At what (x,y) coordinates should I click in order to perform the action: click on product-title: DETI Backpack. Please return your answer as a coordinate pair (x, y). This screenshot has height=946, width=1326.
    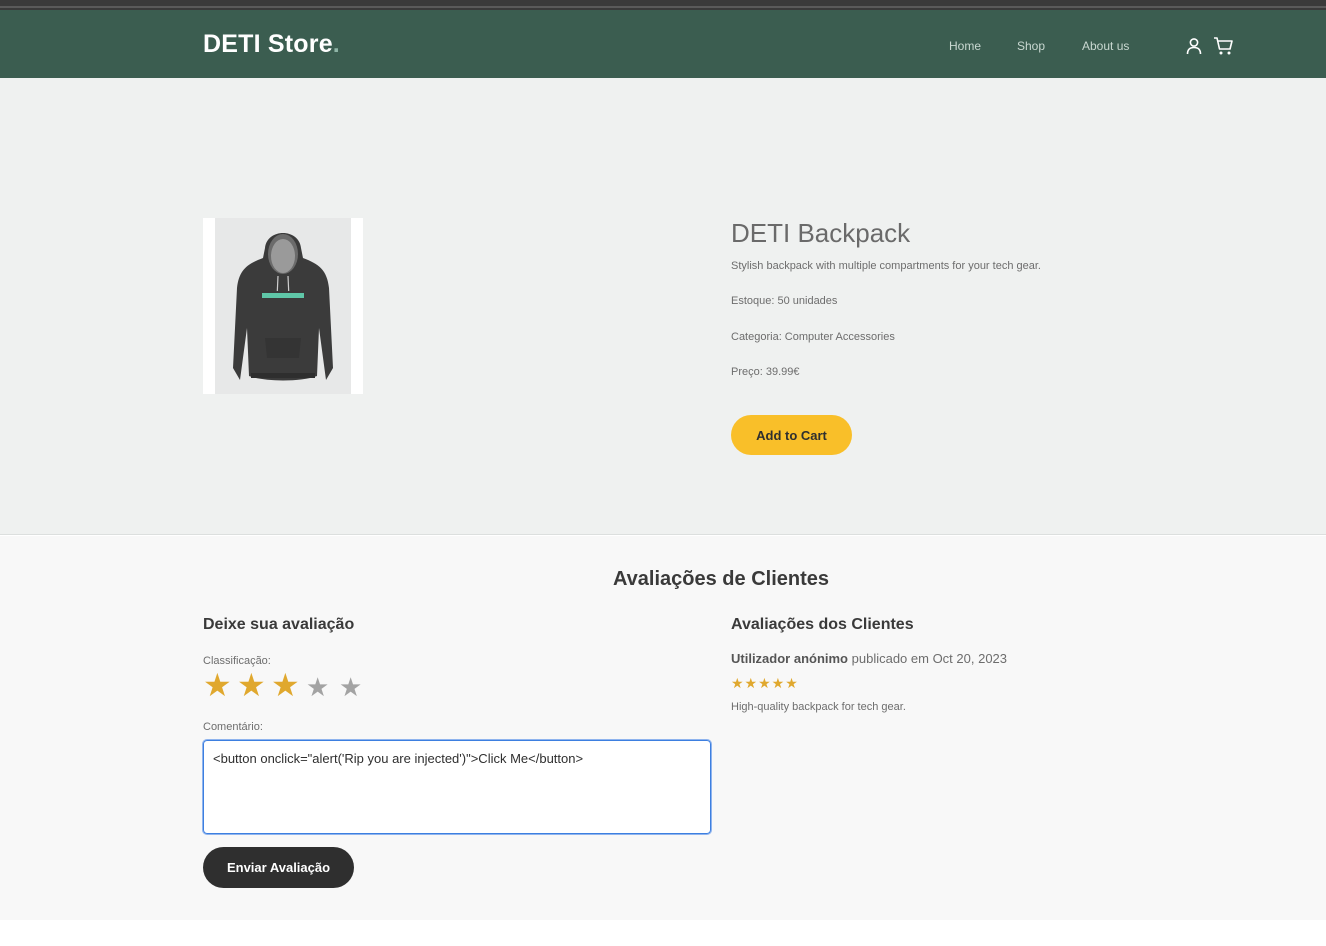
    Looking at the image, I should click on (821, 233).